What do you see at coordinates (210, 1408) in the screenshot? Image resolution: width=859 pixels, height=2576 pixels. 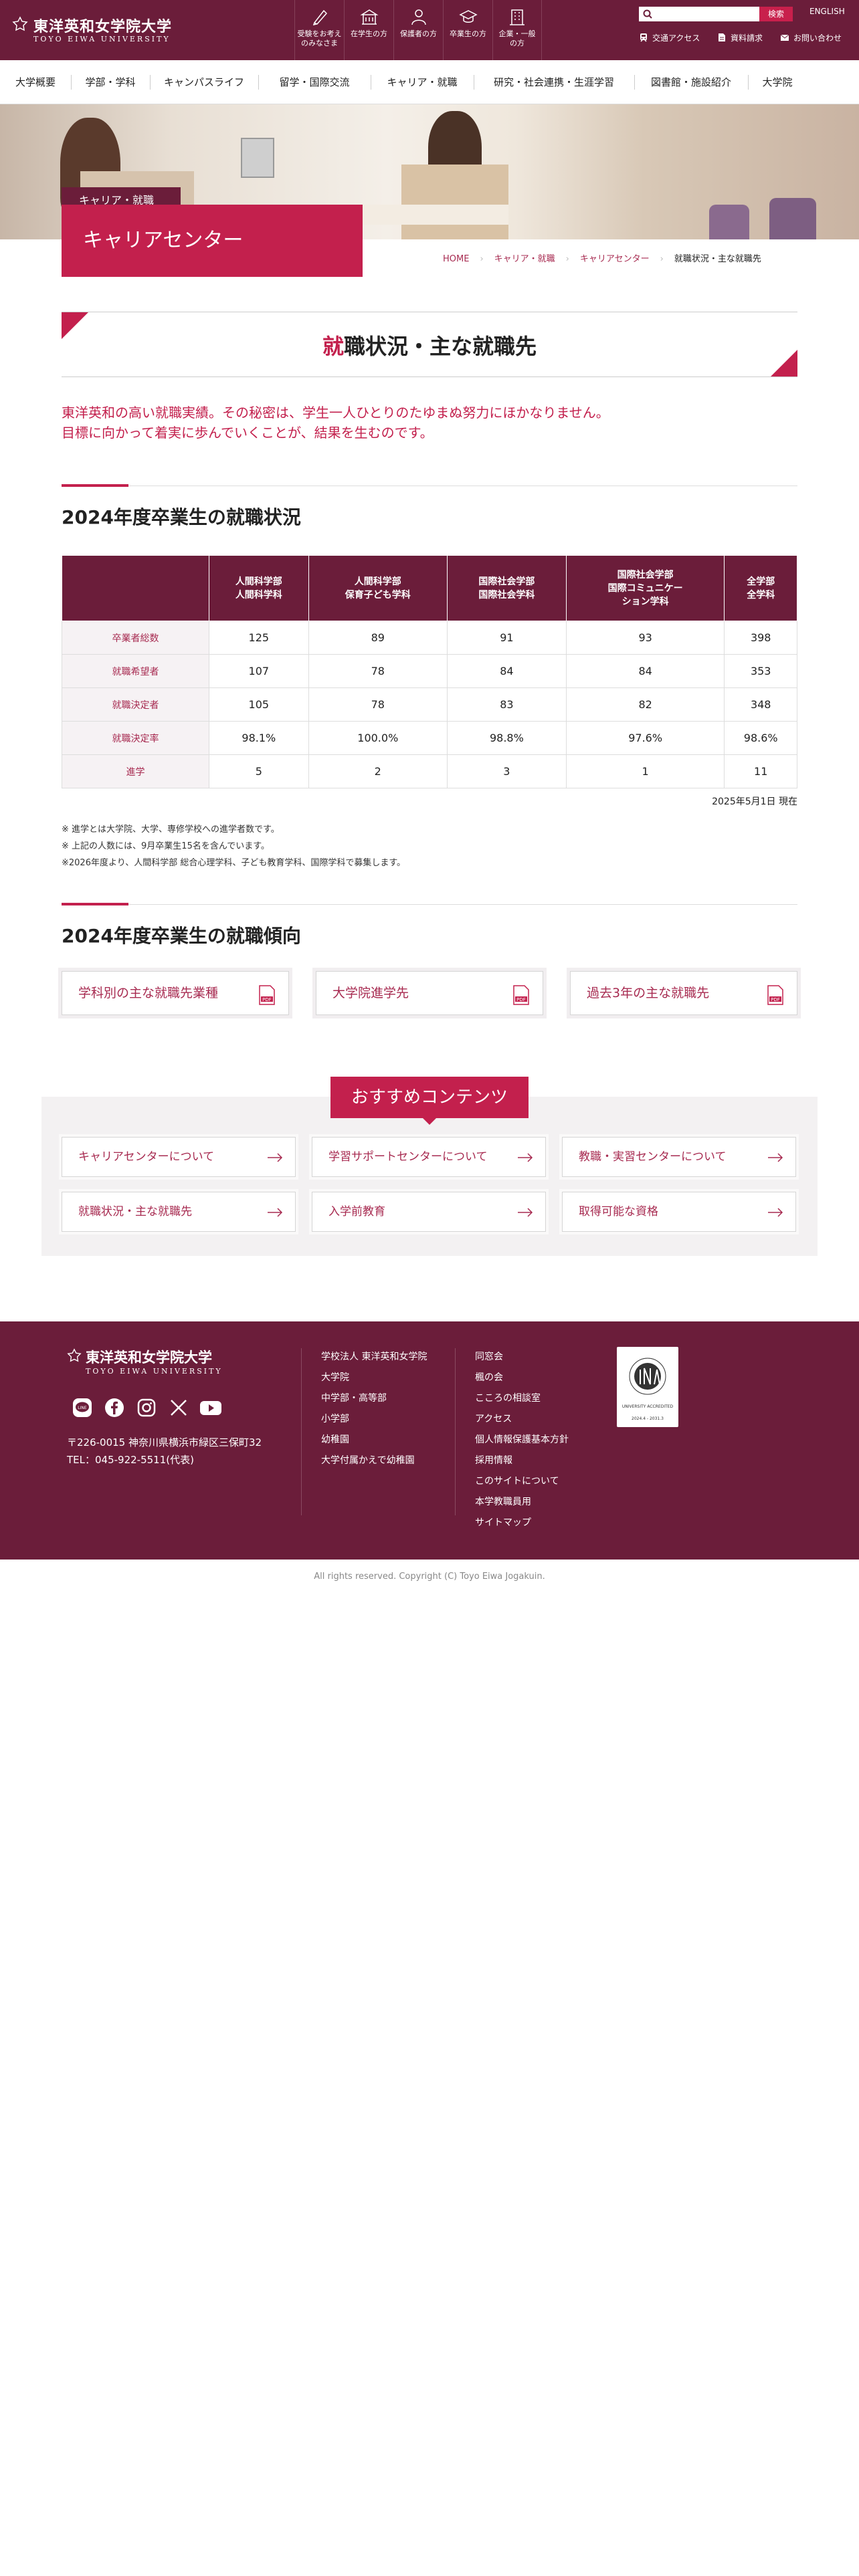 I see `youtube-icon` at bounding box center [210, 1408].